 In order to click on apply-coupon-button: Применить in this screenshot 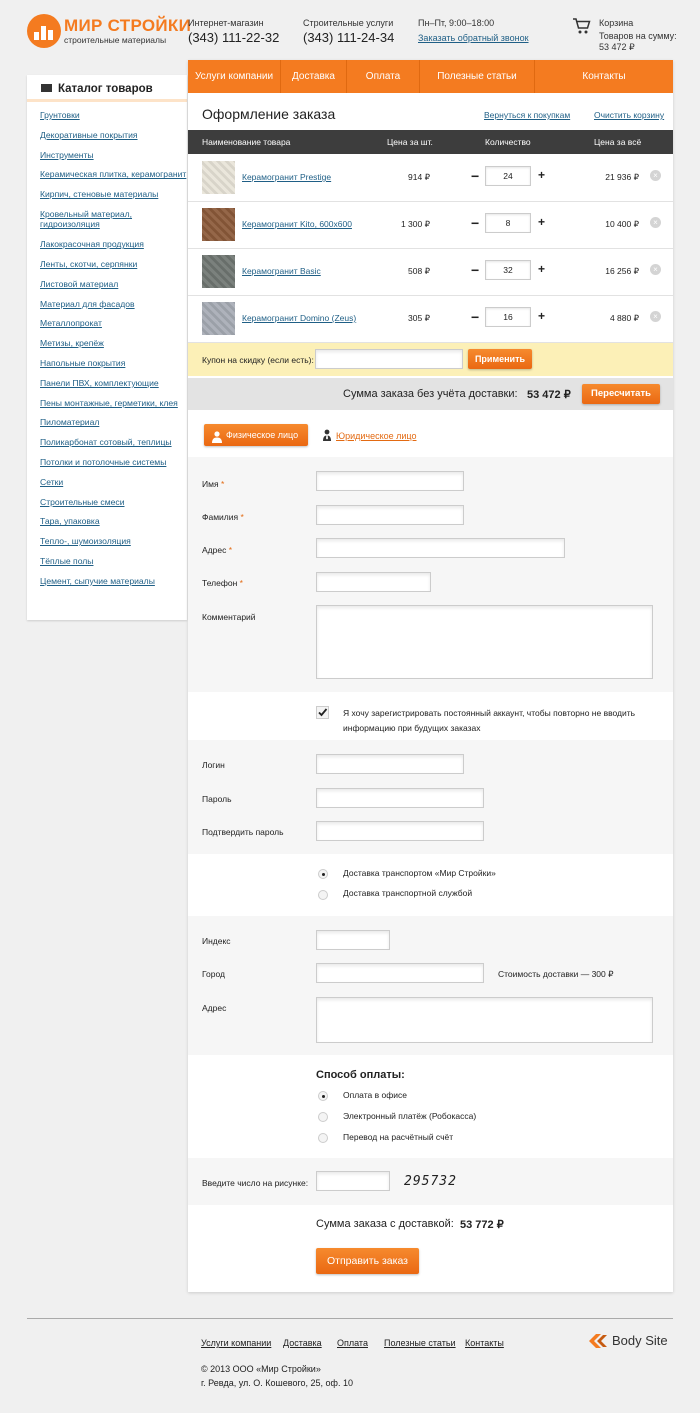, I will do `click(500, 359)`.